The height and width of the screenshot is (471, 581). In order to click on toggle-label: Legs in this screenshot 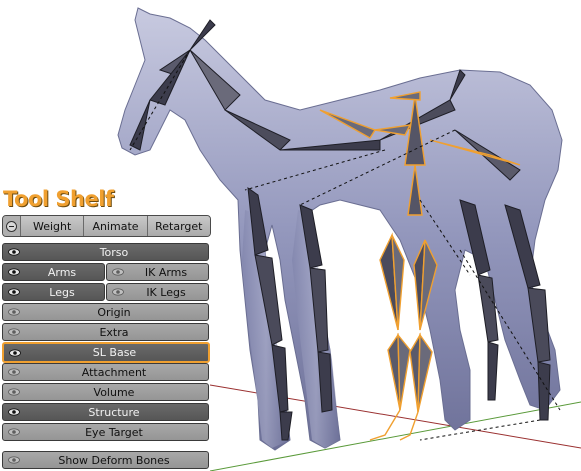, I will do `click(62, 292)`.